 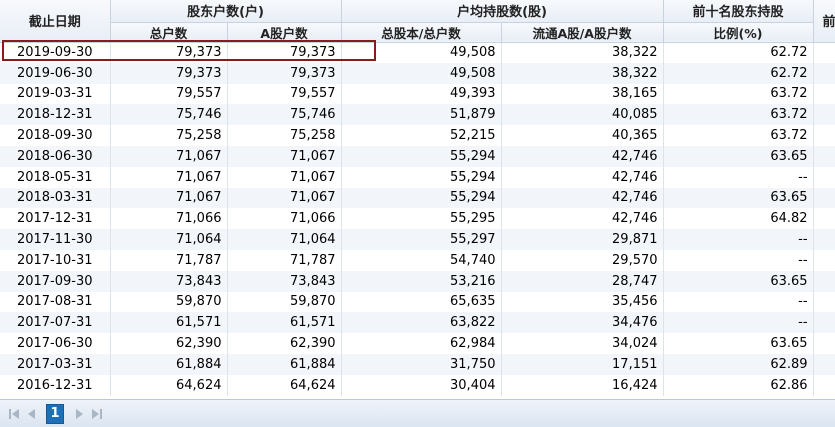 I want to click on col-header-a-holders: A股户数, so click(x=284, y=32).